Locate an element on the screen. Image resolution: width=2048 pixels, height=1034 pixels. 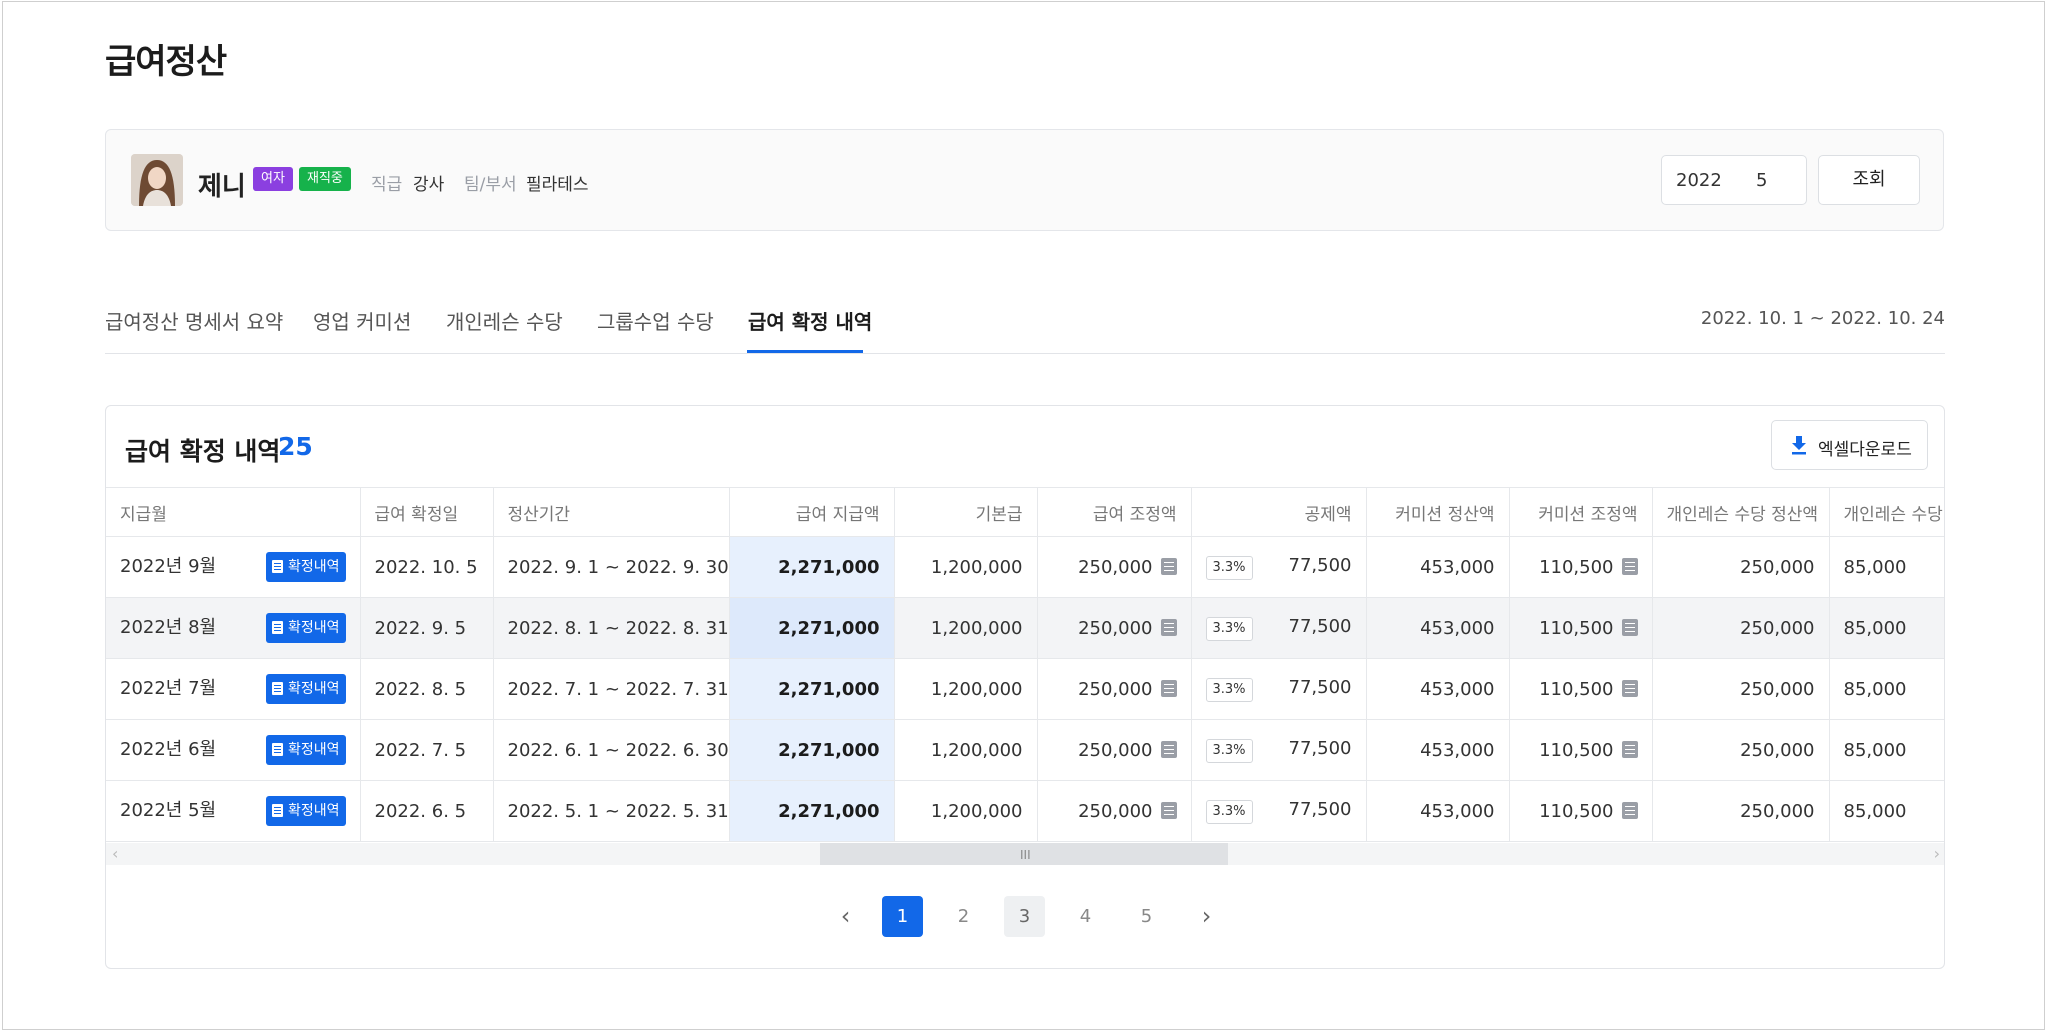
column-header: 개인레슨 수당 조정액 is located at coordinates (1886, 512).